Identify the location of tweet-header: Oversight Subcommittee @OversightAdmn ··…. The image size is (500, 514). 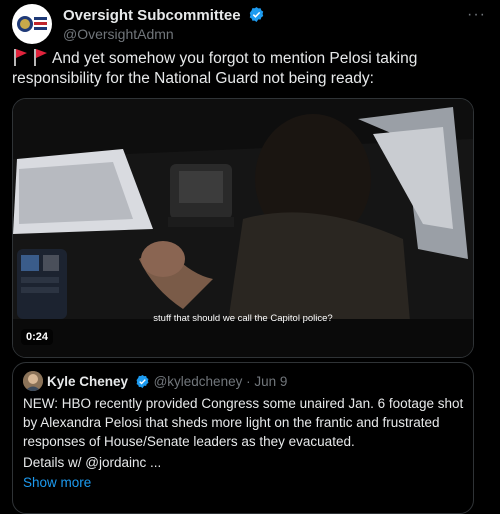
(250, 26).